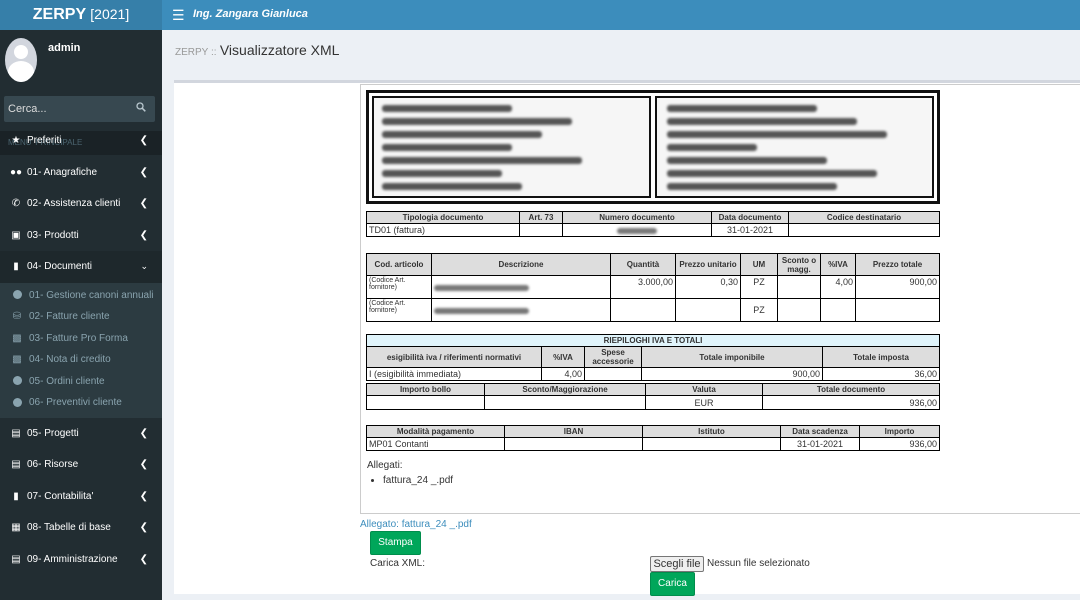  I want to click on sidebar-subitem-preventivi: 06- Preventivi cliente, so click(81, 403).